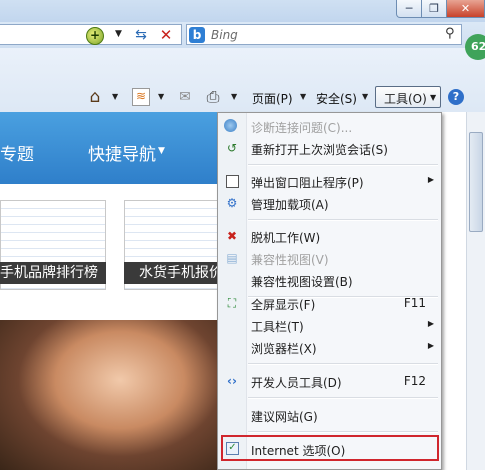 The height and width of the screenshot is (470, 485). I want to click on diagnose-icon, so click(230, 125).